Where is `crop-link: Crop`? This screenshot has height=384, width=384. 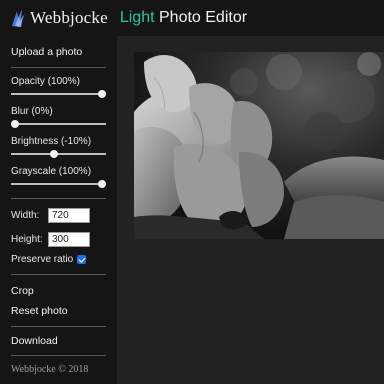 crop-link: Crop is located at coordinates (58, 291).